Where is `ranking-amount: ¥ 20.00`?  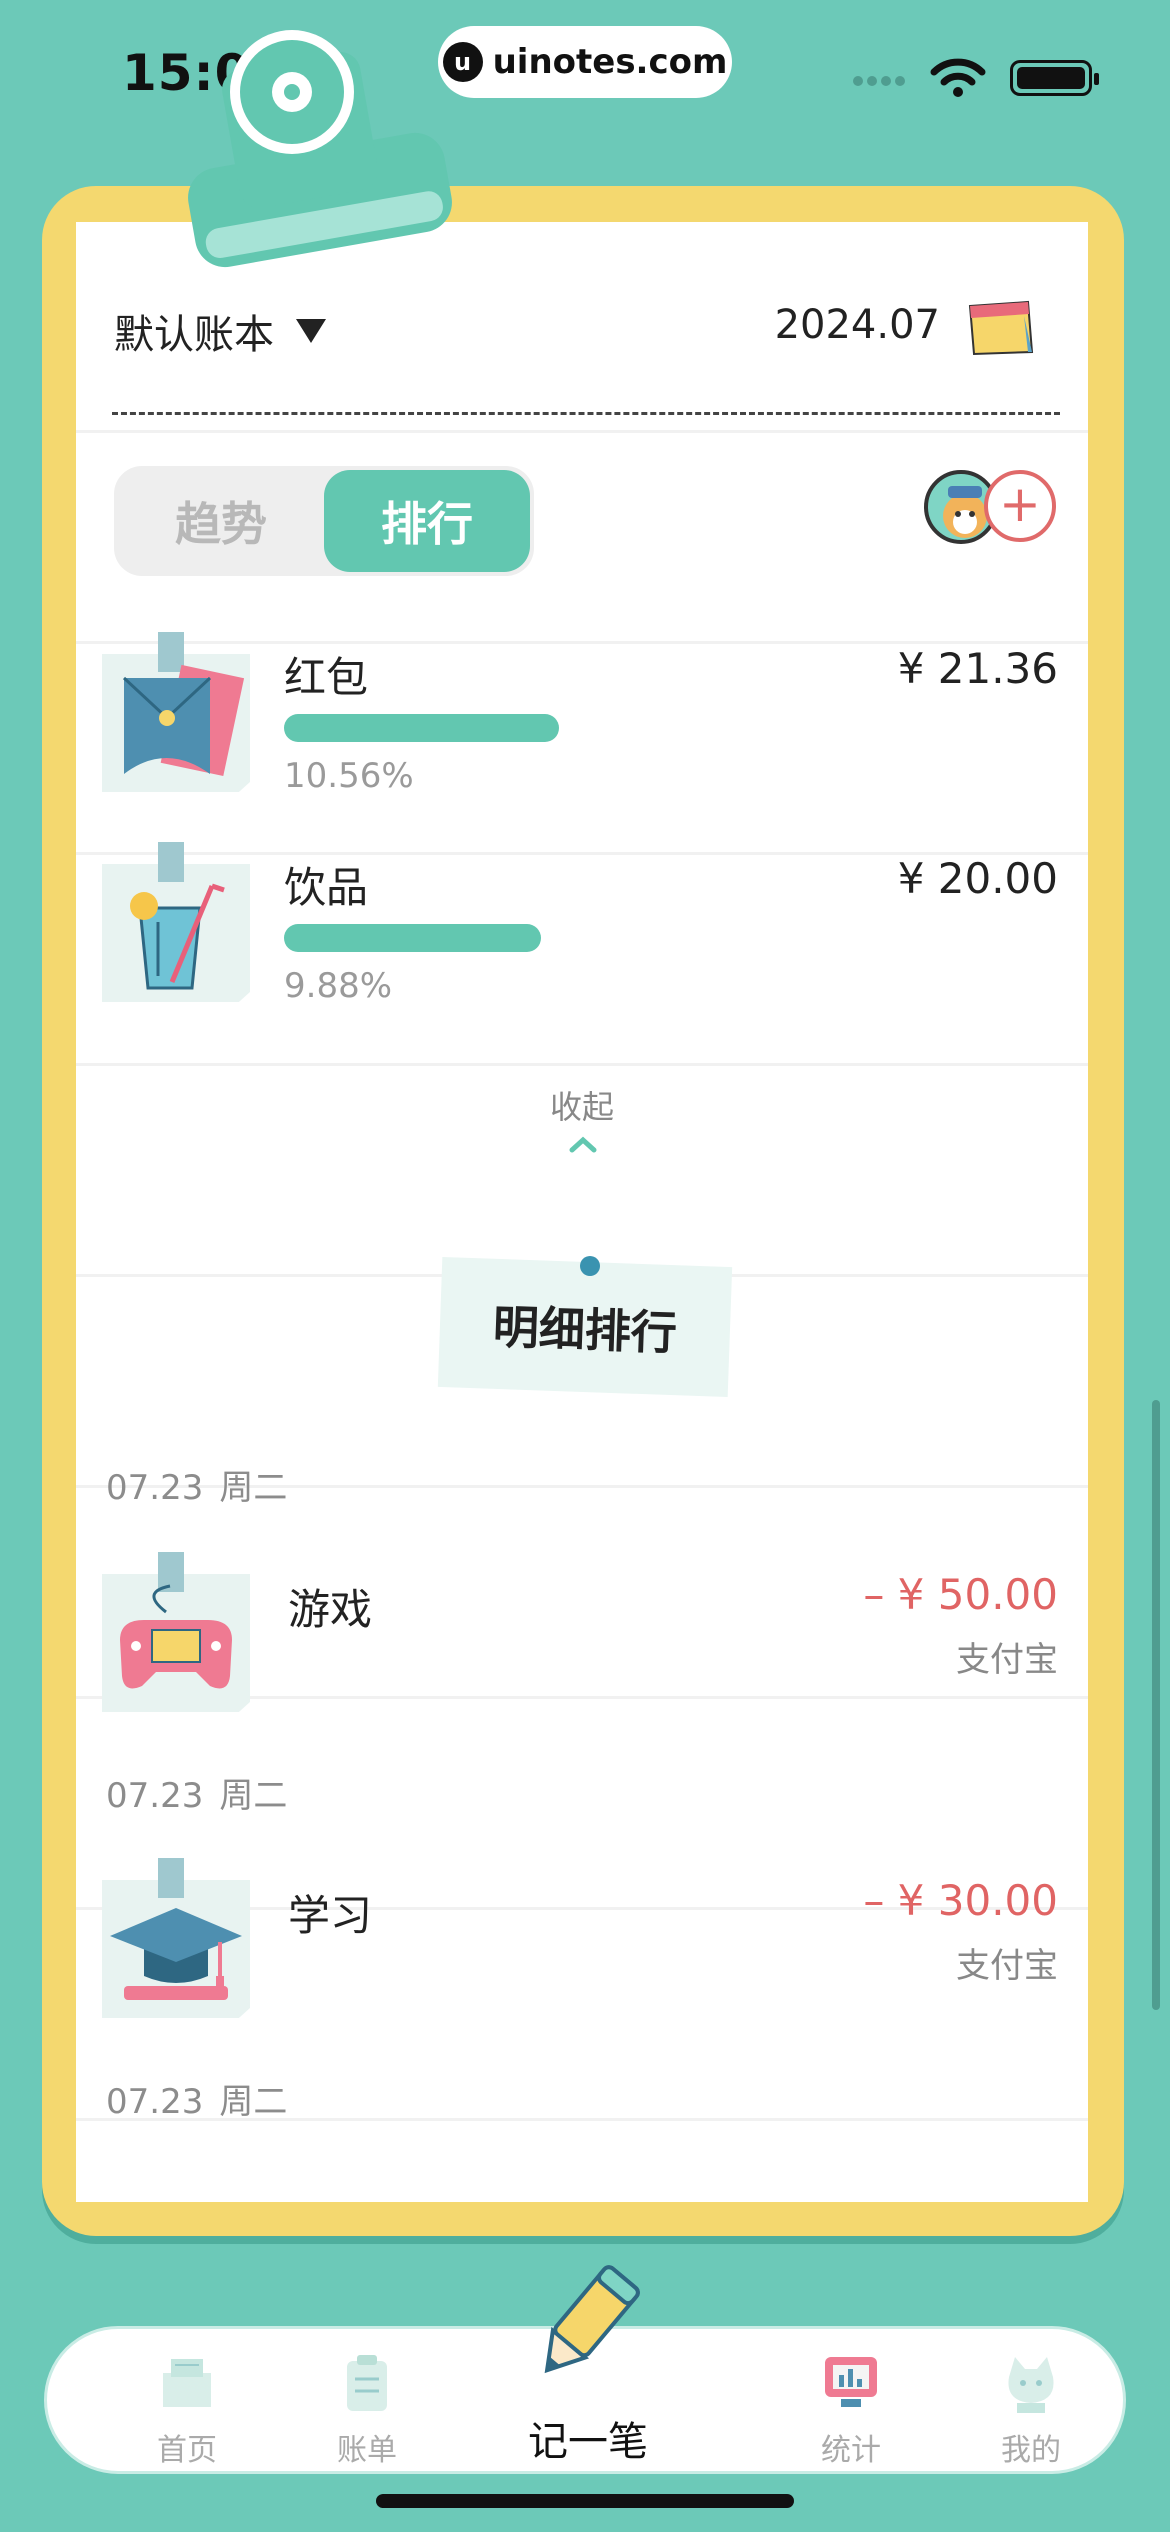 ranking-amount: ¥ 20.00 is located at coordinates (977, 878).